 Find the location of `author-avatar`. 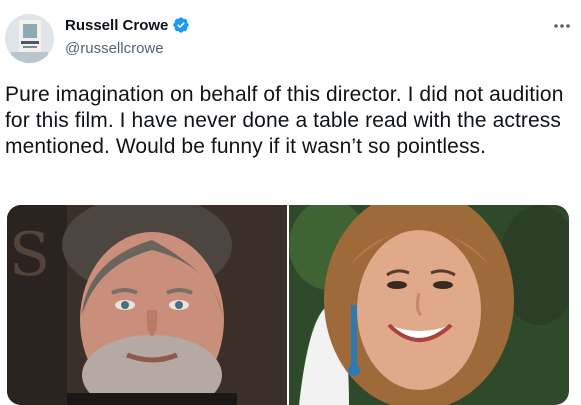

author-avatar is located at coordinates (29, 38).